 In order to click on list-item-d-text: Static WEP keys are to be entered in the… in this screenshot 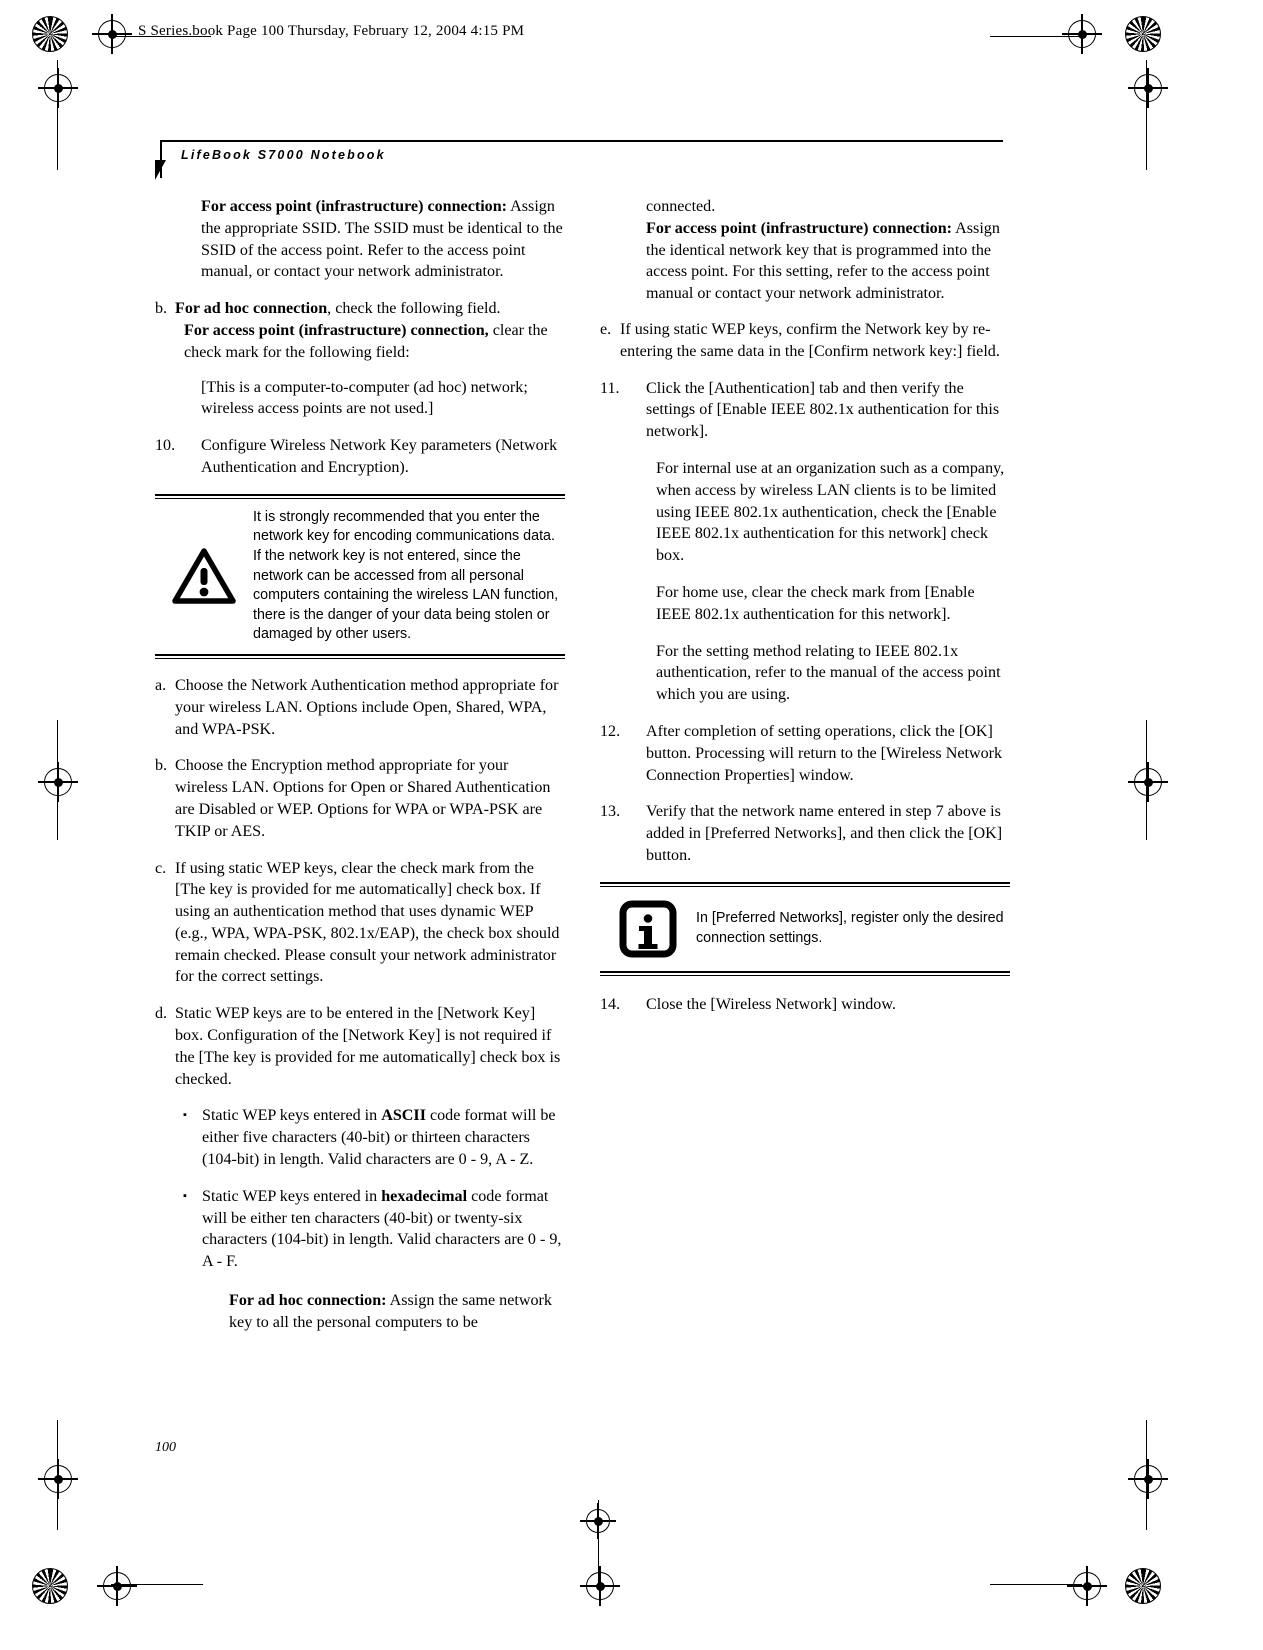, I will do `click(368, 1046)`.